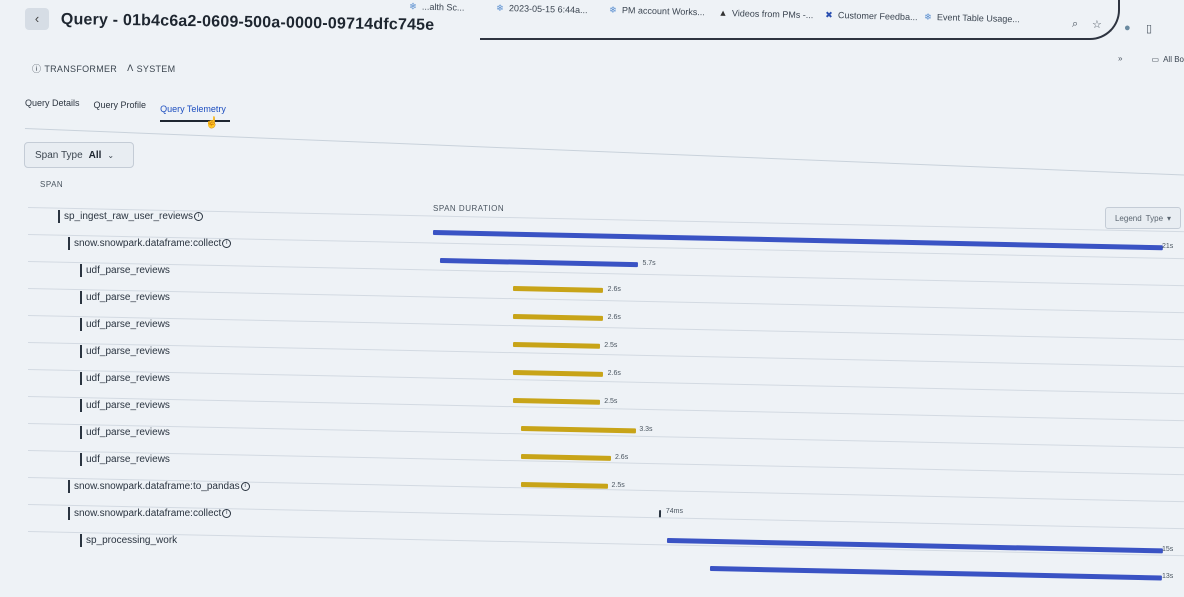 The height and width of the screenshot is (597, 1184). I want to click on role-label: TRANSFORMER, so click(81, 68).